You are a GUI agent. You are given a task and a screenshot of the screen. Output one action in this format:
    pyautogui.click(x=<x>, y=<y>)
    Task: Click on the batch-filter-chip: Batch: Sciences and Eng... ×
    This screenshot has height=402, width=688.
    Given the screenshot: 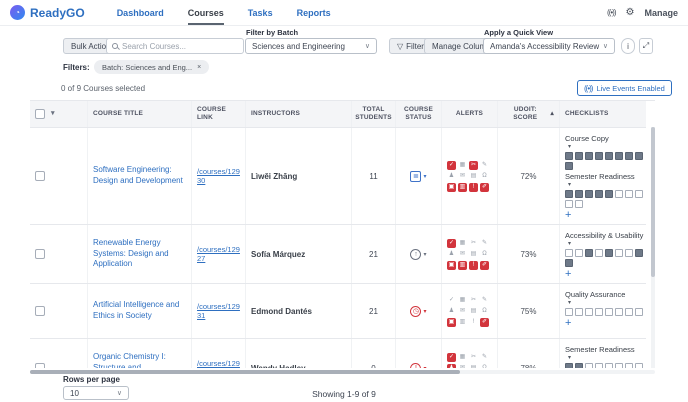 What is the action you would take?
    pyautogui.click(x=152, y=67)
    